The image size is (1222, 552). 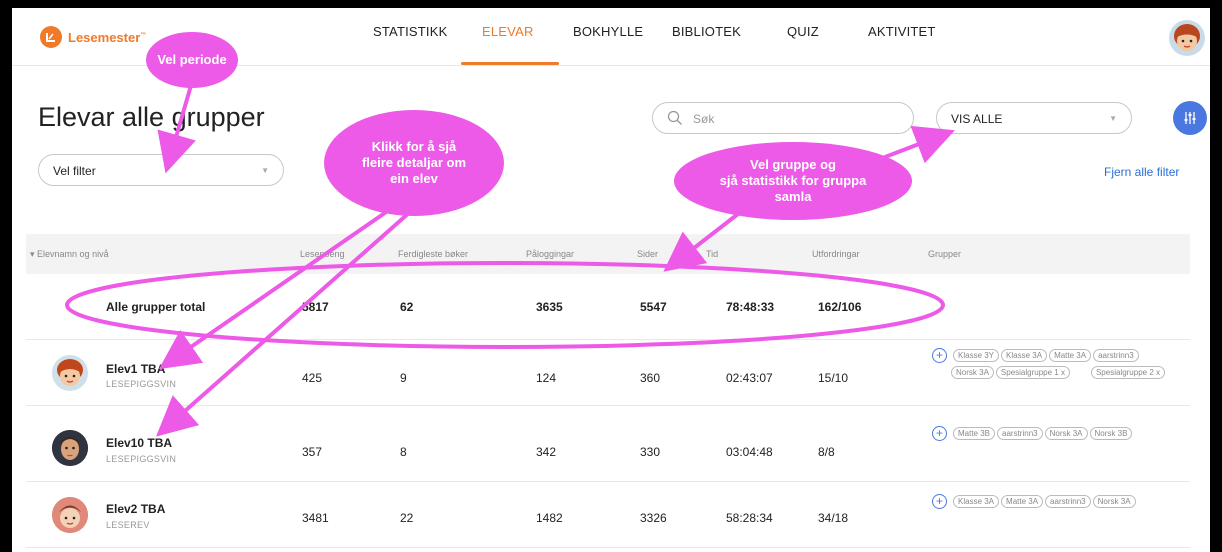 I want to click on group-tags: + Klasse 3A Matte 3A aarstrinn3 Norsk 3A, so click(x=1063, y=501).